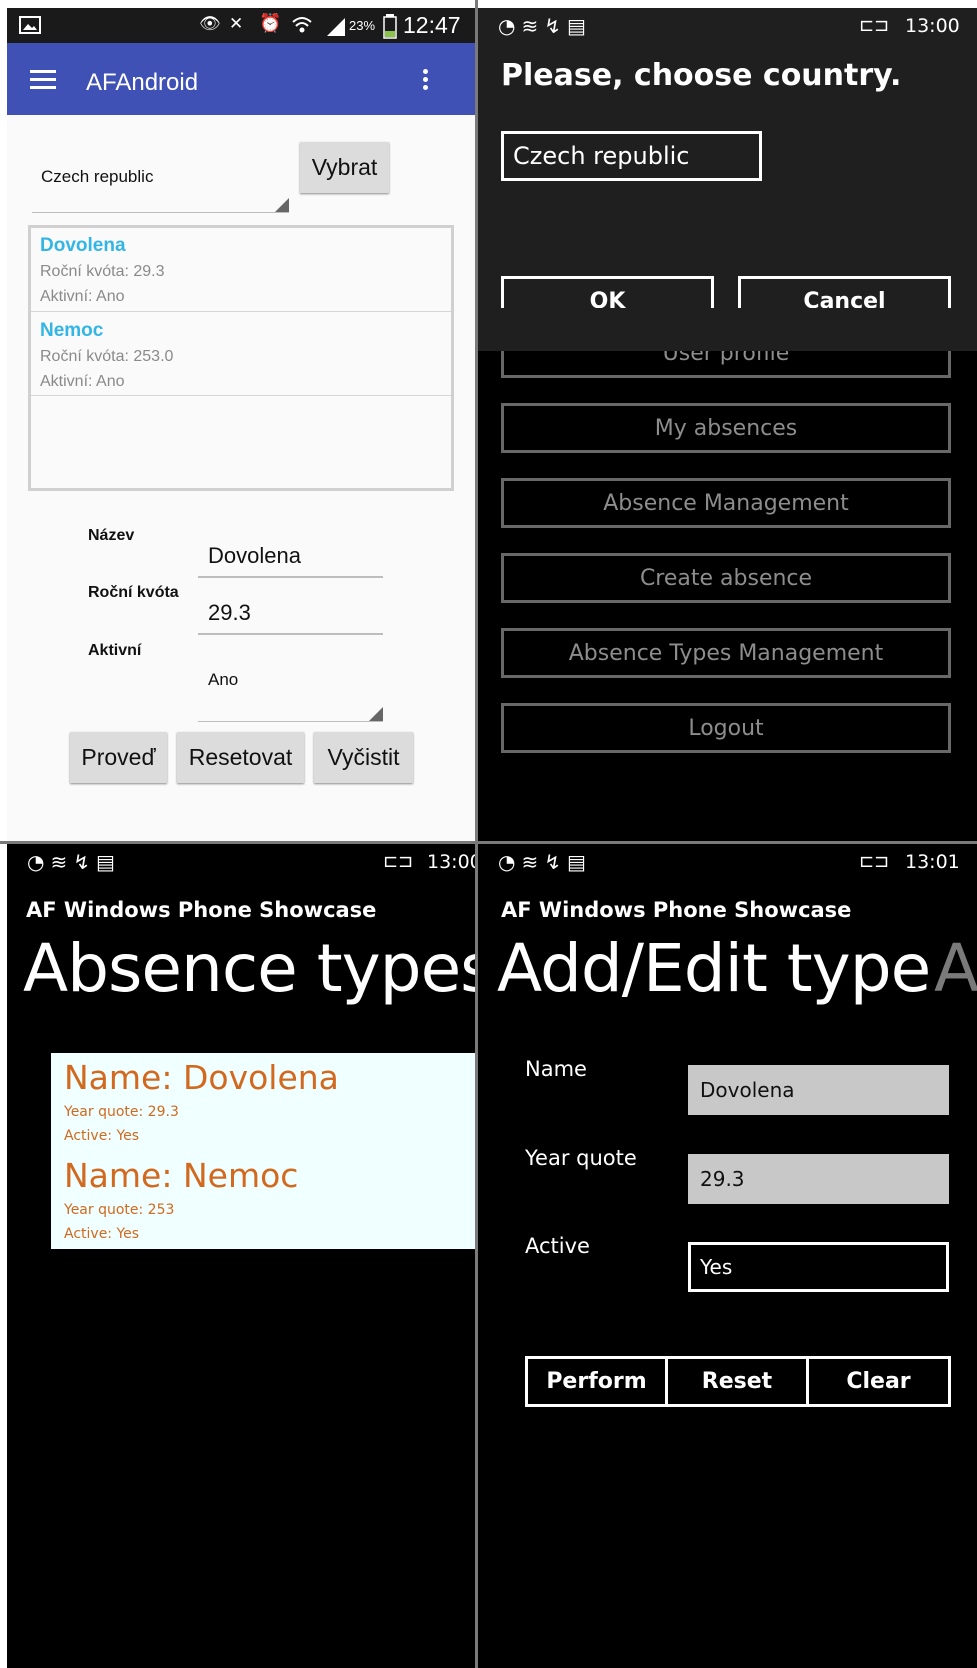 The height and width of the screenshot is (1668, 977). What do you see at coordinates (701, 75) in the screenshot?
I see `dialog-title: Please, choose country.` at bounding box center [701, 75].